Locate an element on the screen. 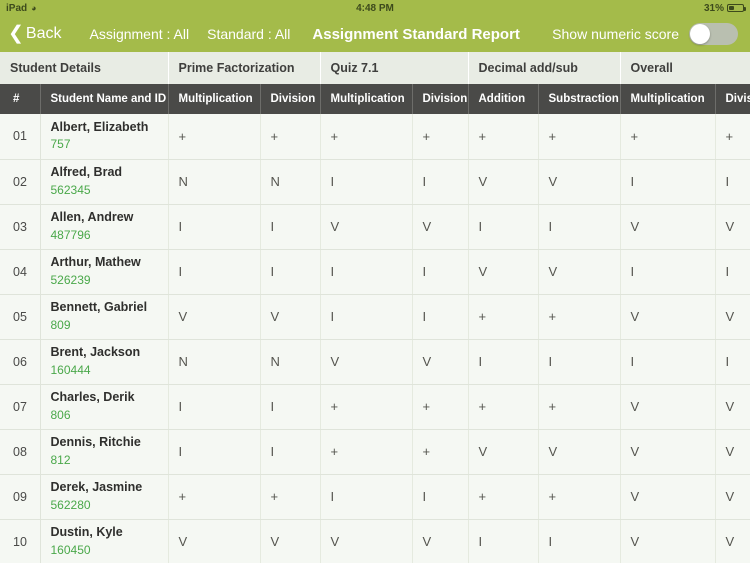 The height and width of the screenshot is (563, 750). column-header-overall-multiplication: Multiplication is located at coordinates (668, 99).